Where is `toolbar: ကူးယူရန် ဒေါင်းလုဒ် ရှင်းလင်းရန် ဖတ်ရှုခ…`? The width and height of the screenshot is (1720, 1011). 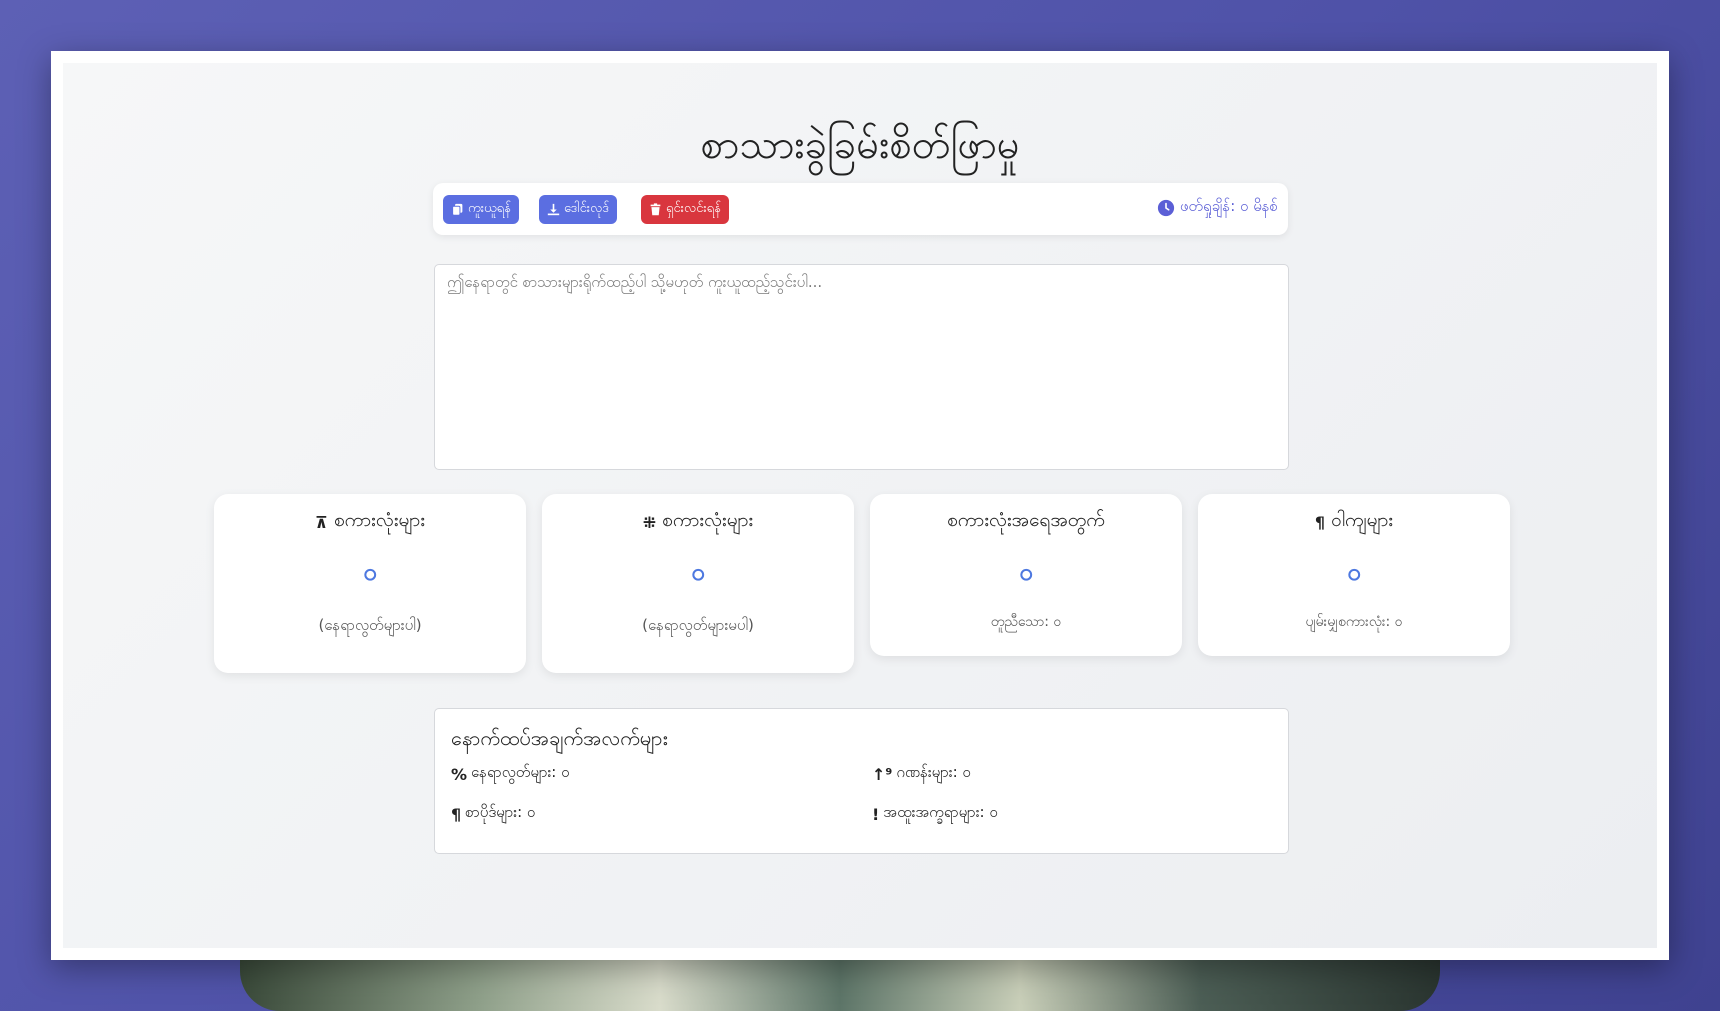
toolbar: ကူးယူရန် ဒေါင်းလုဒ် ရှင်းလင်းရန် ဖတ်ရှုခ… is located at coordinates (860, 209).